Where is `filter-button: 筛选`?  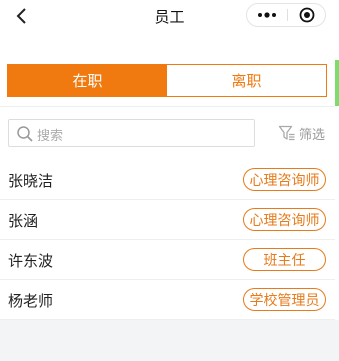
filter-button: 筛选 is located at coordinates (301, 133).